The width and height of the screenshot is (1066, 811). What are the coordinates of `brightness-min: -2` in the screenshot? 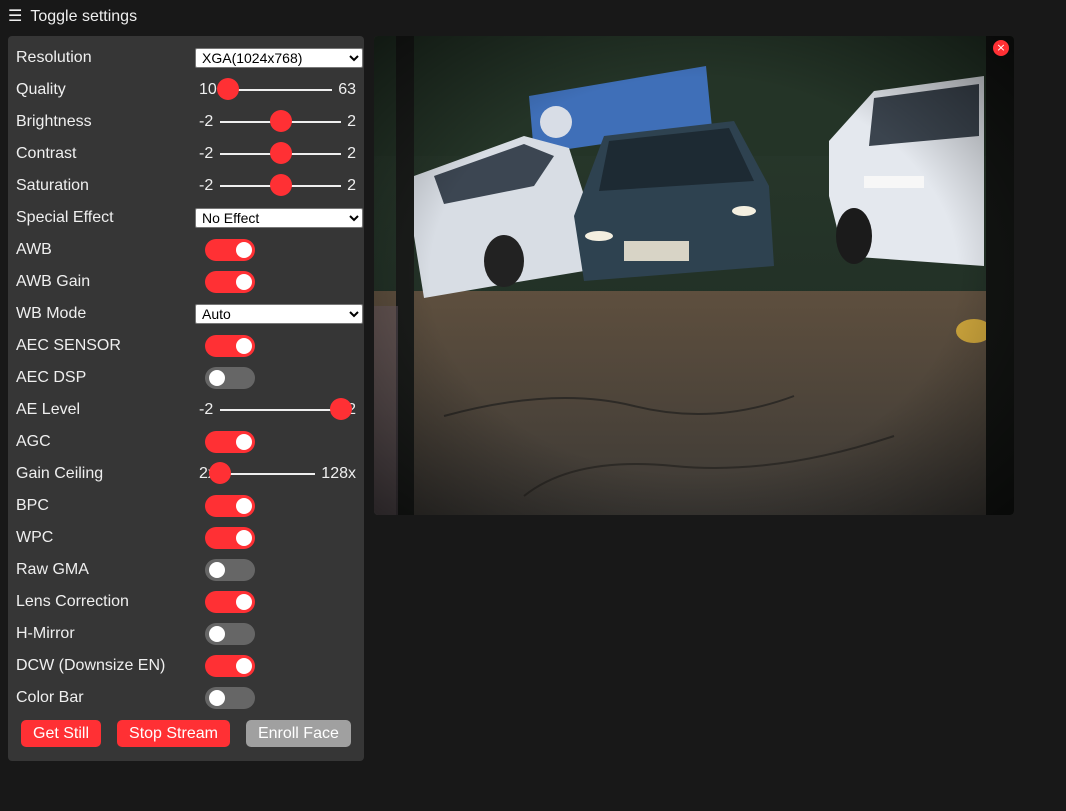 It's located at (206, 121).